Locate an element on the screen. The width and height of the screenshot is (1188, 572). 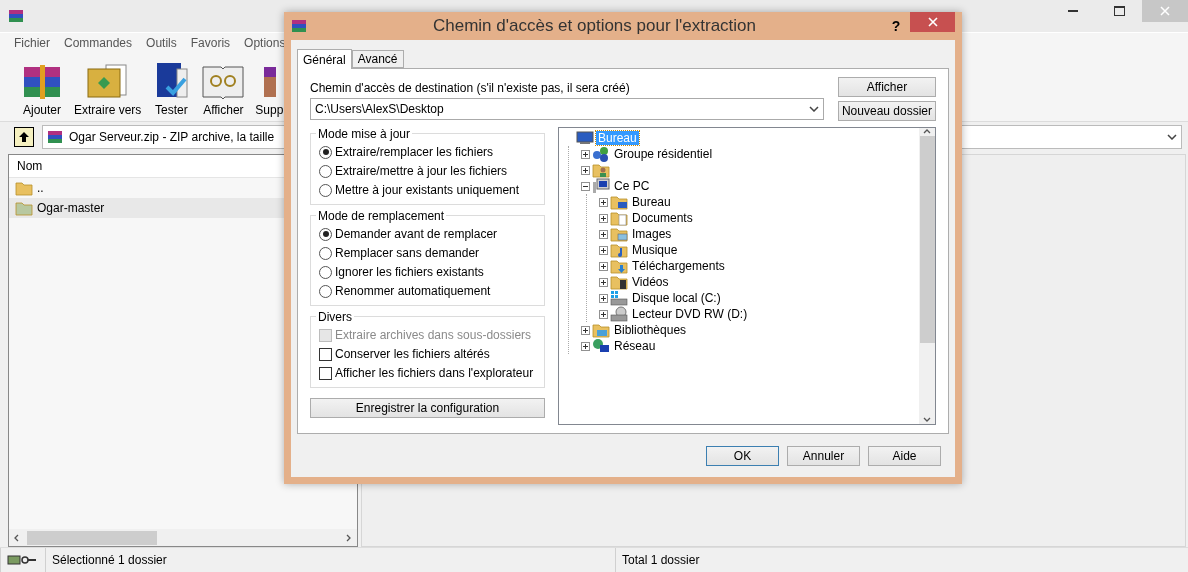
option-label: Extraire archives dans sous-dossiers is located at coordinates (433, 335).